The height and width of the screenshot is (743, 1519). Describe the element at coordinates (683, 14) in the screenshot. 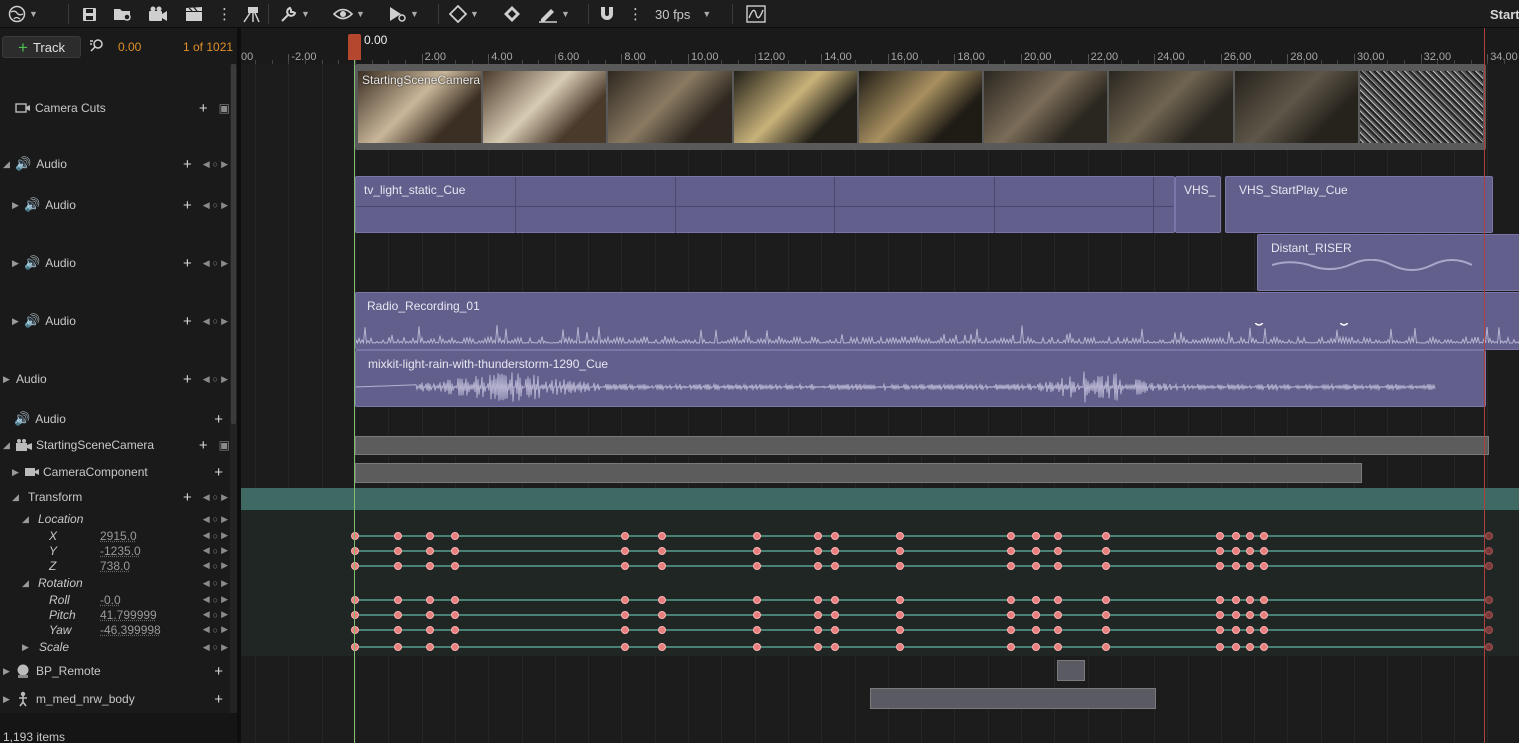

I see `frame-rate-dropdown: 30 fps ▼` at that location.